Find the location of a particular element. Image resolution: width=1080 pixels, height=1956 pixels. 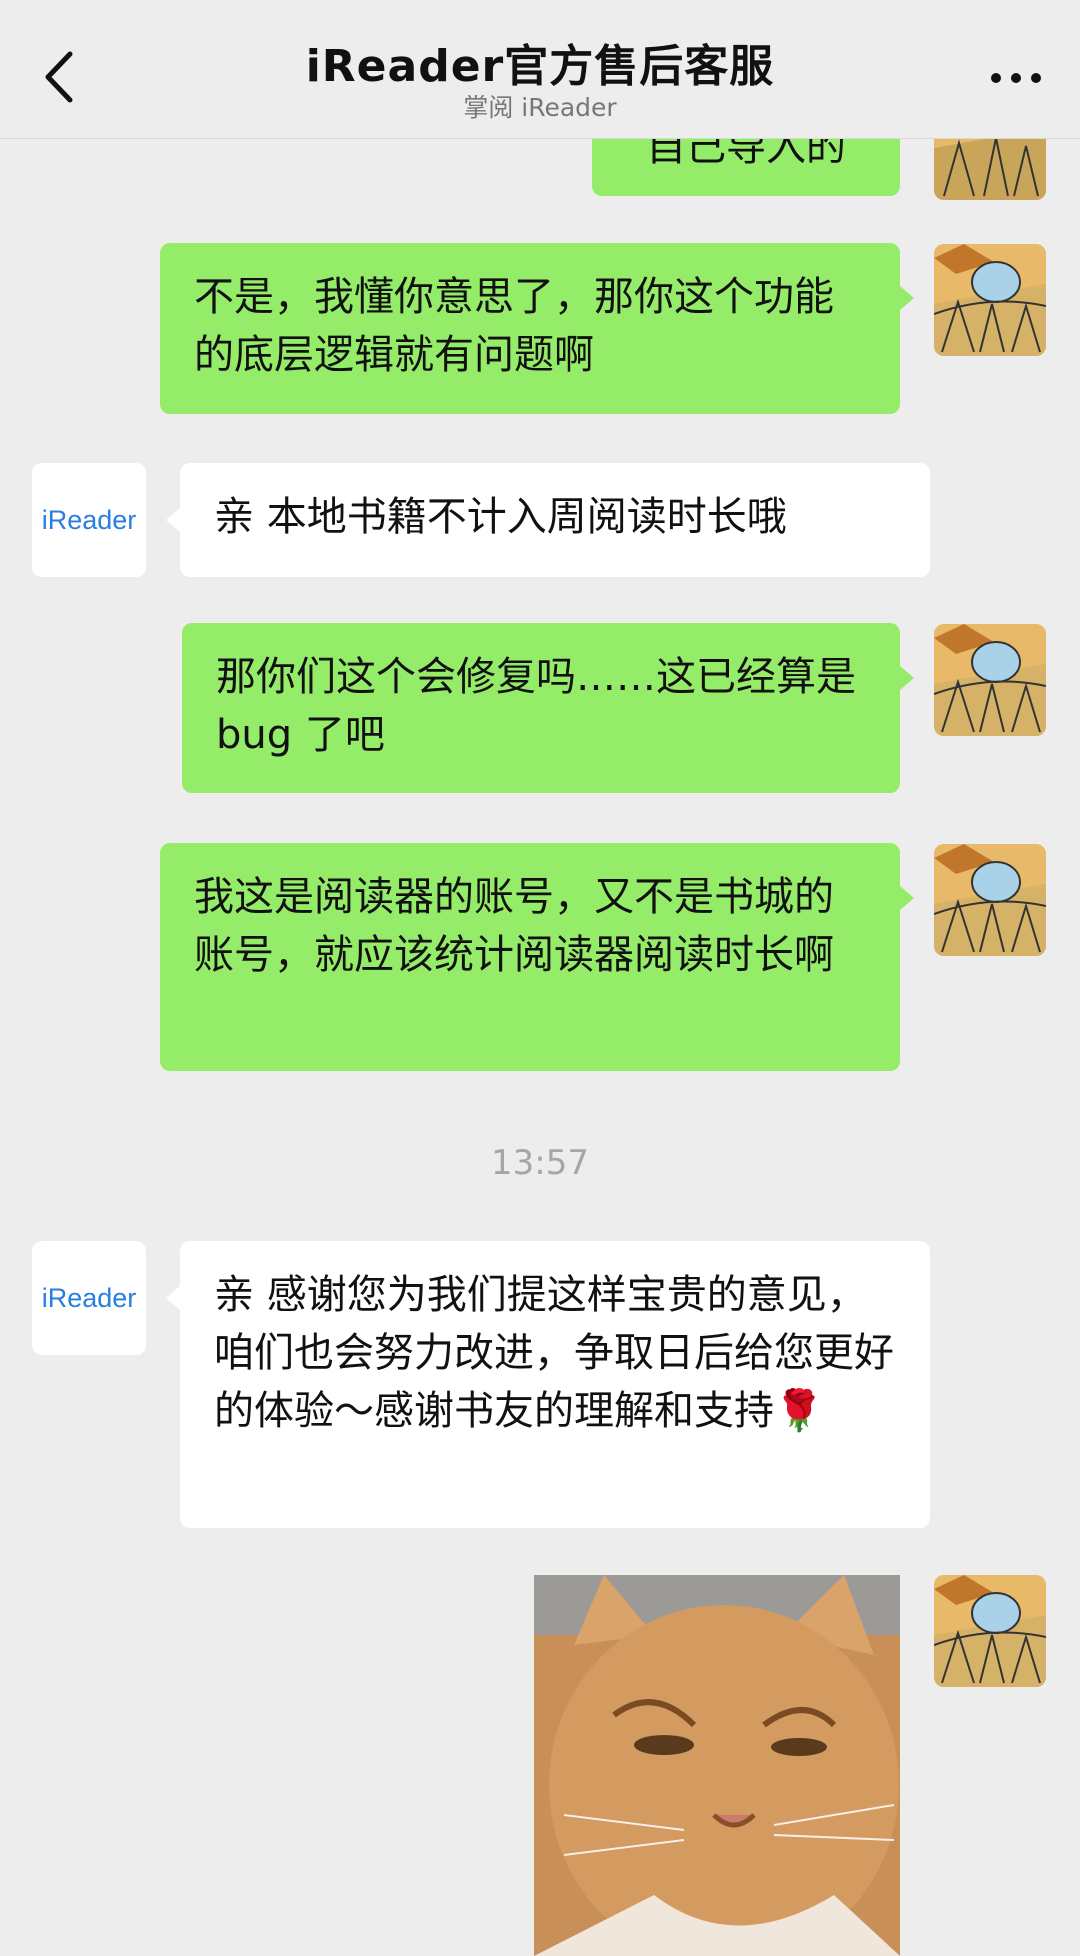

message-bubble-user: 我这是阅读器的账号，又不是书城的账号，就应该统计阅读器阅读时长啊 is located at coordinates (530, 957).